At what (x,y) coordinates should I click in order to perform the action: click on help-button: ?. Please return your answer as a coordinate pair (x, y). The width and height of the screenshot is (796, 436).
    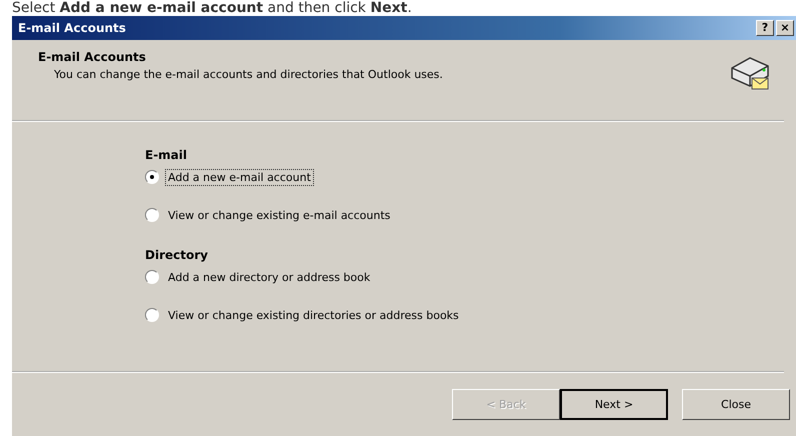
    Looking at the image, I should click on (765, 28).